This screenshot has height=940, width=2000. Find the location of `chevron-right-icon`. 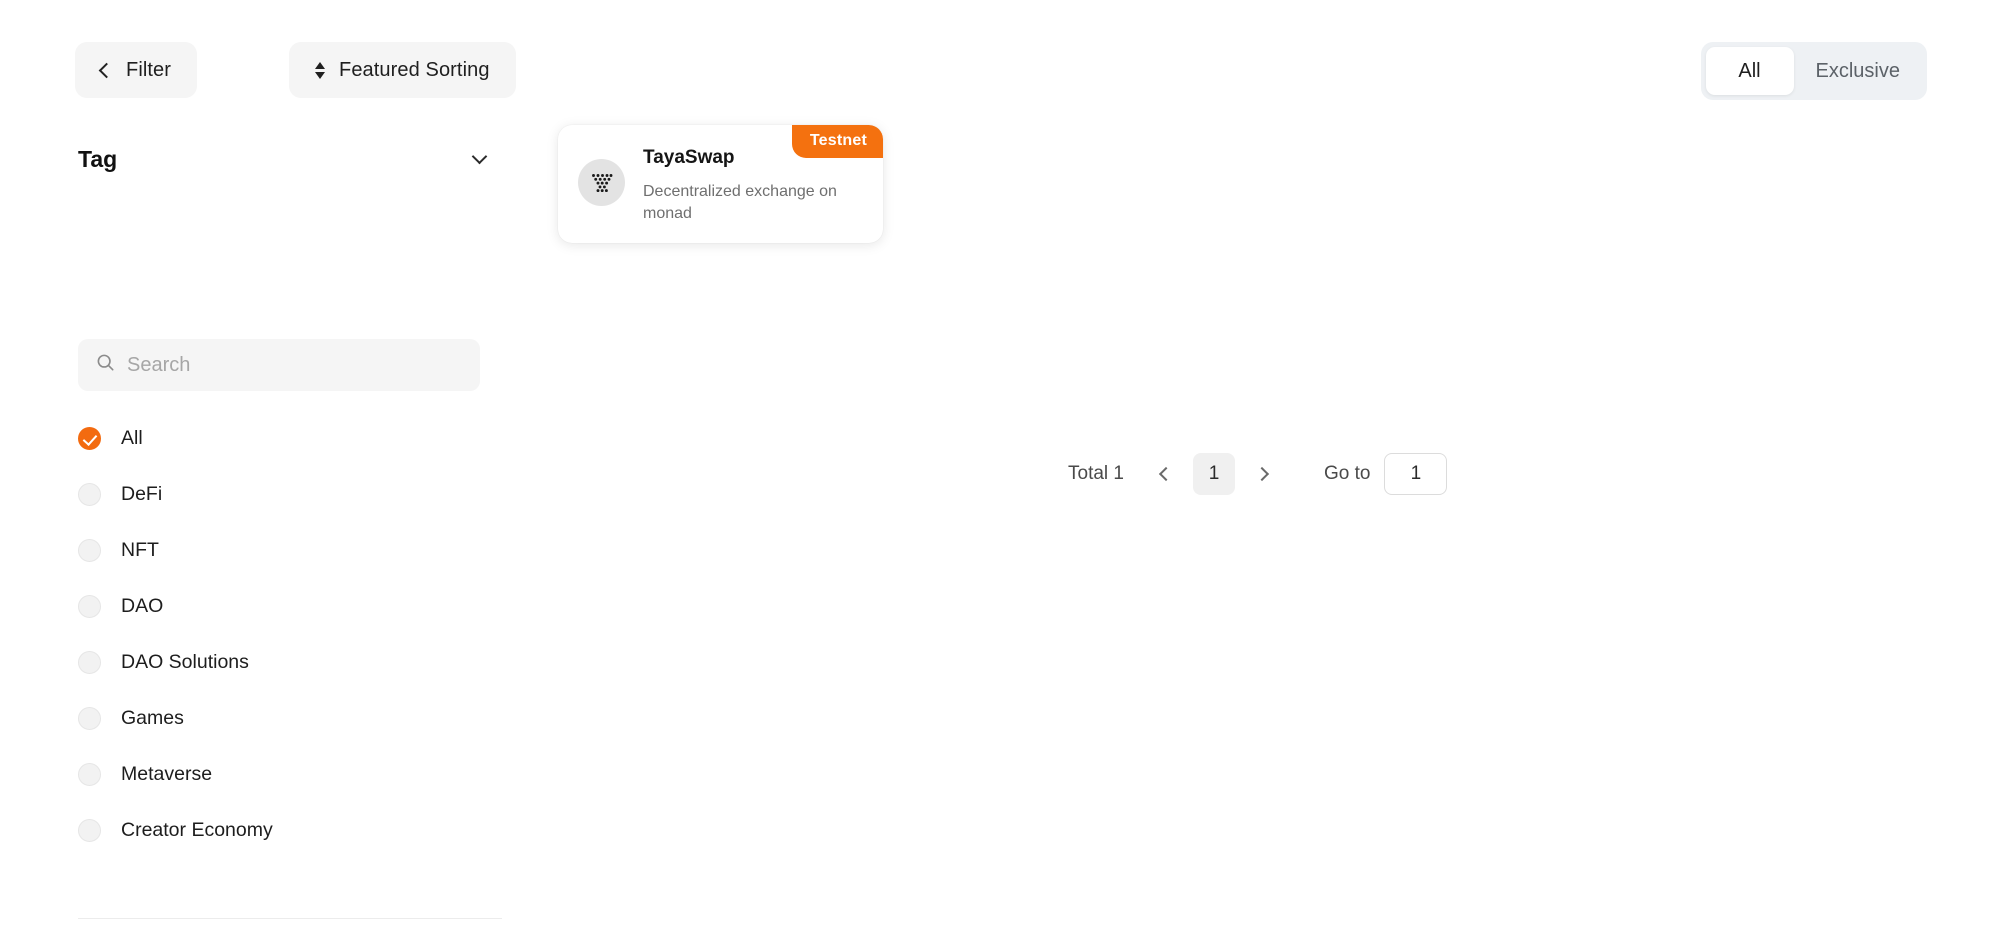

chevron-right-icon is located at coordinates (1262, 474).